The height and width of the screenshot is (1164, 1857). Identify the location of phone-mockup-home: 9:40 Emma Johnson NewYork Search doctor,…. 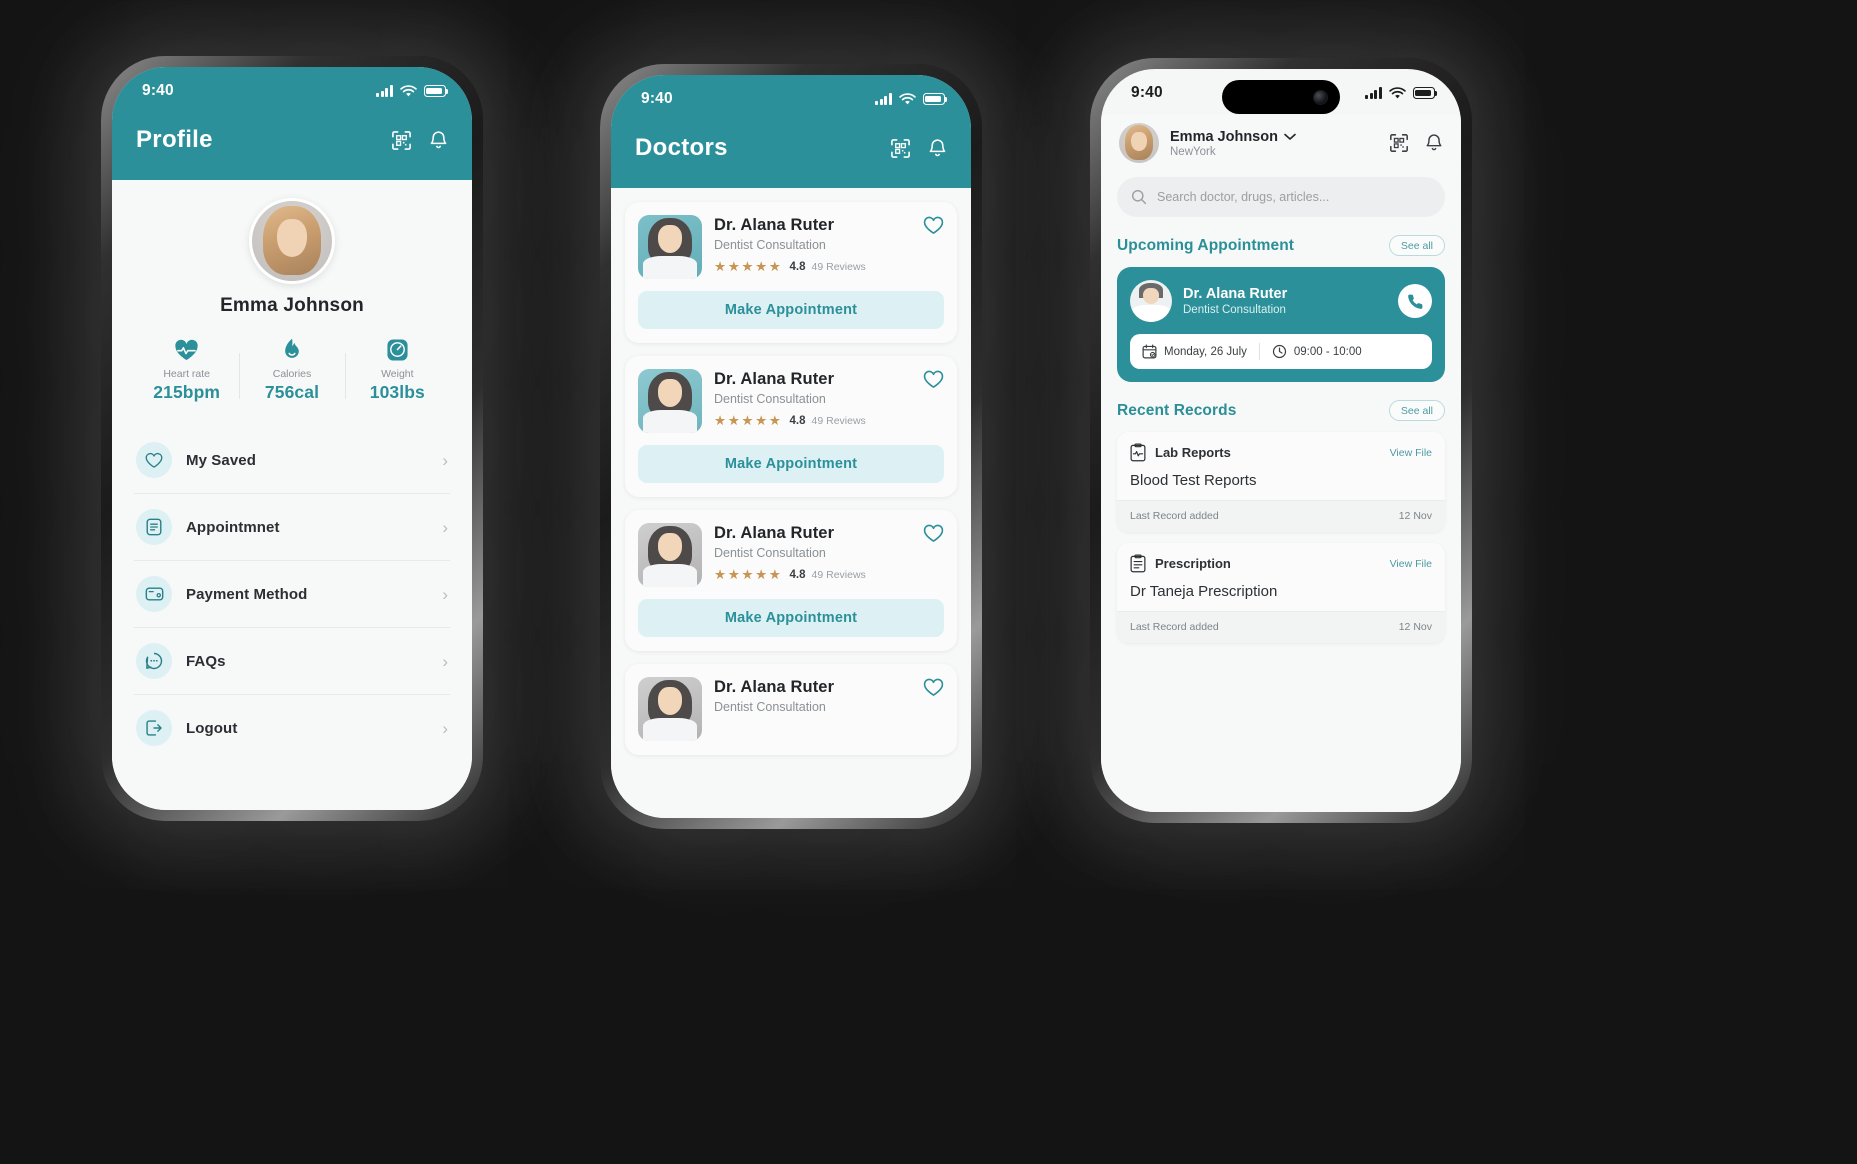
(1281, 440).